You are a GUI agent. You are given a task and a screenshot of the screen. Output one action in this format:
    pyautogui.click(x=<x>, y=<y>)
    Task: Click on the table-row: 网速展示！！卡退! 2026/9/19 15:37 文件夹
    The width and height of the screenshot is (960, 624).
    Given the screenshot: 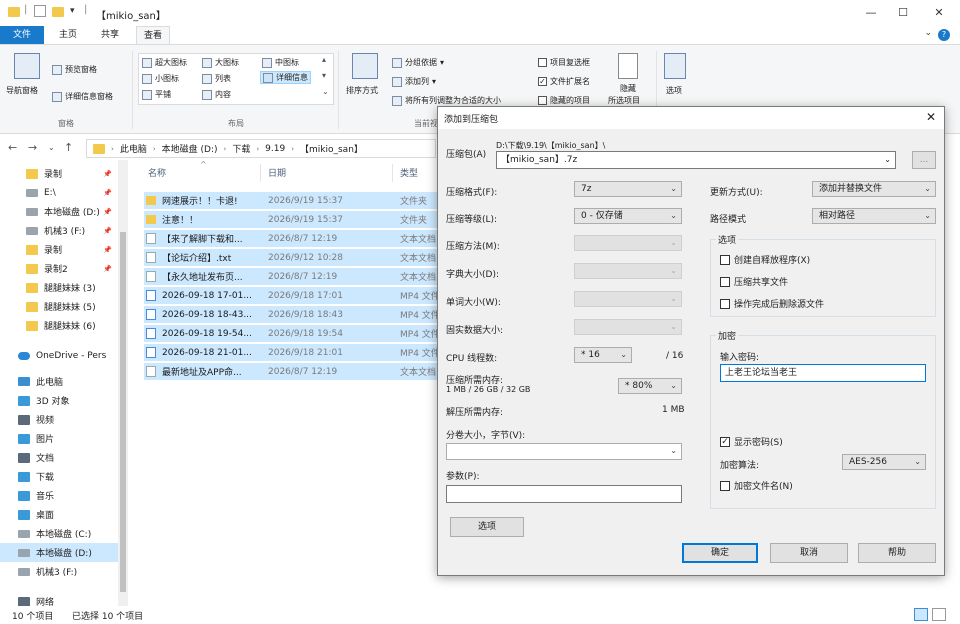 What is the action you would take?
    pyautogui.click(x=292, y=200)
    